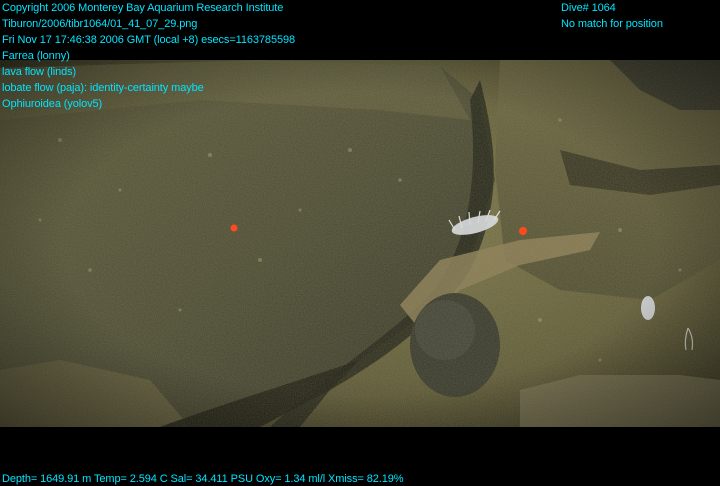 This screenshot has width=720, height=486. Describe the element at coordinates (588, 8) in the screenshot. I see `dive-number-text: Dive# 1064` at that location.